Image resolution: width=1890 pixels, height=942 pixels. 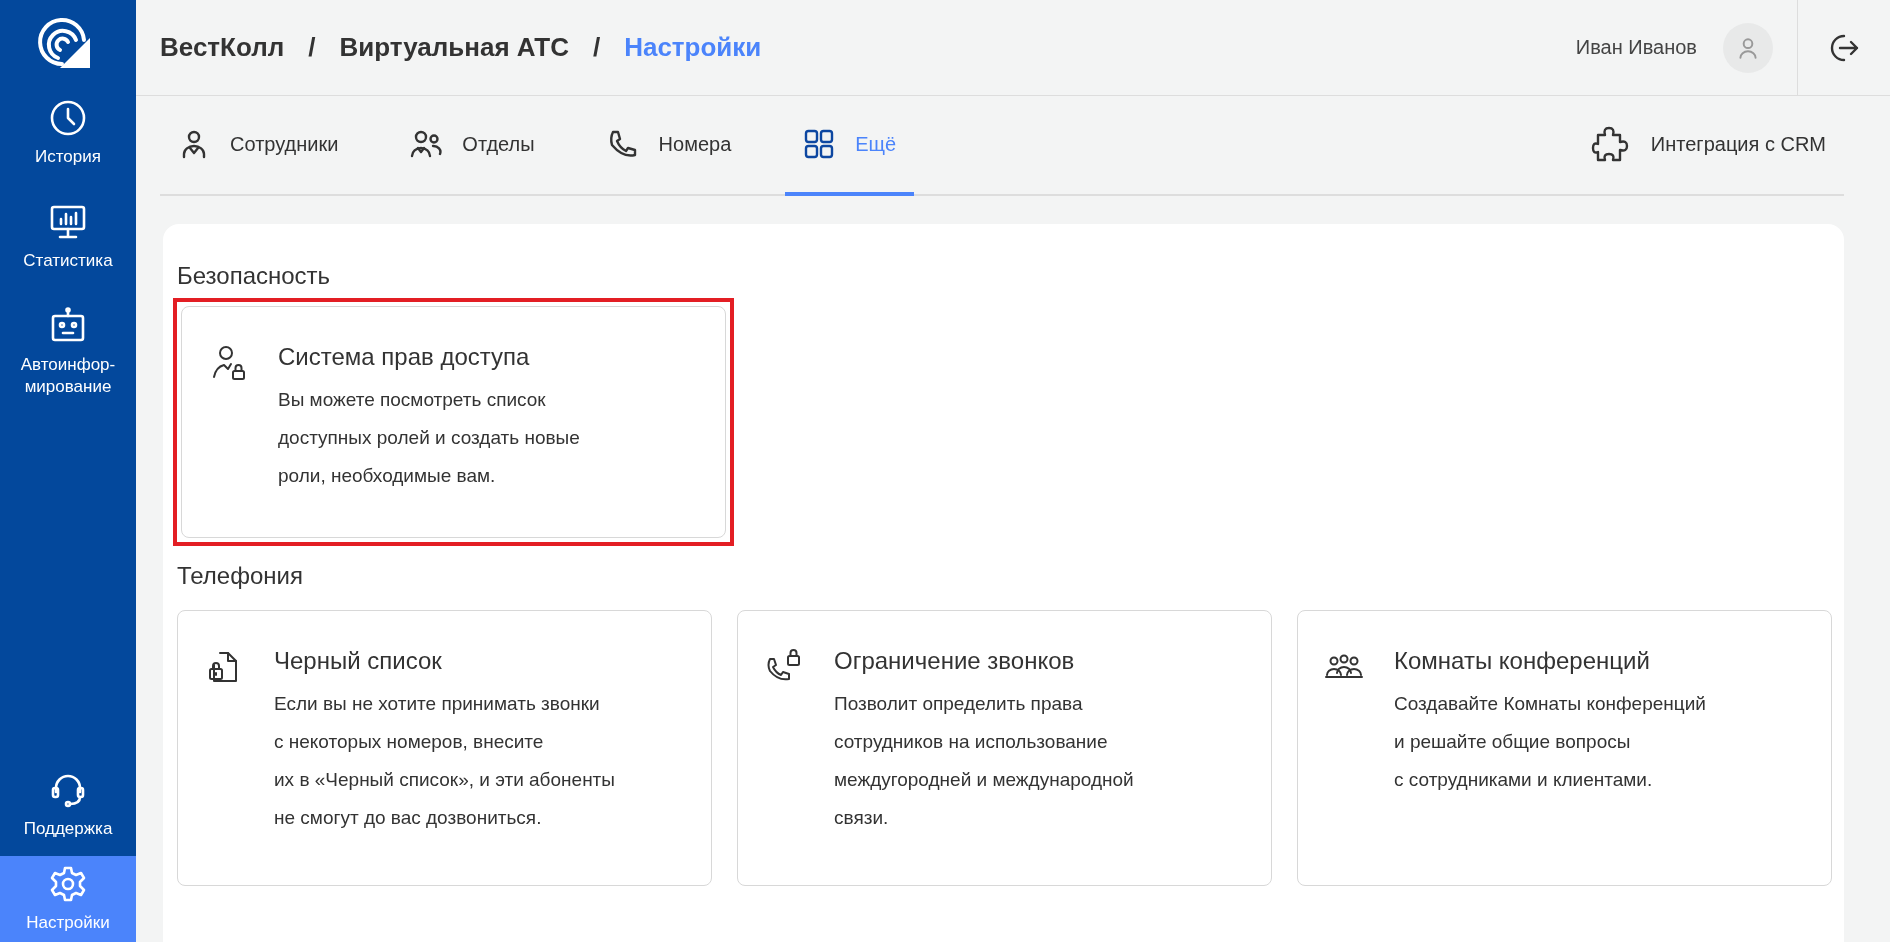 I want to click on tab: Интеграция с CRM, so click(x=1708, y=146).